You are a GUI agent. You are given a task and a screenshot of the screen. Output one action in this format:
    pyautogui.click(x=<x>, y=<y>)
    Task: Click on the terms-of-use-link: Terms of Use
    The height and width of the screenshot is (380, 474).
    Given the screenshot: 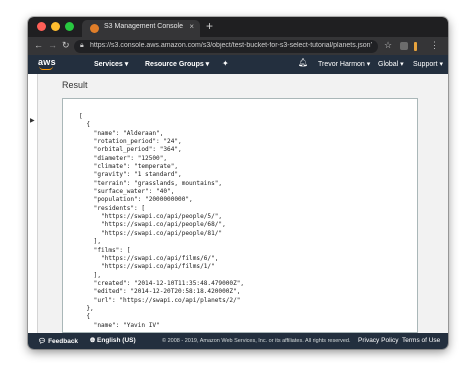 What is the action you would take?
    pyautogui.click(x=421, y=340)
    